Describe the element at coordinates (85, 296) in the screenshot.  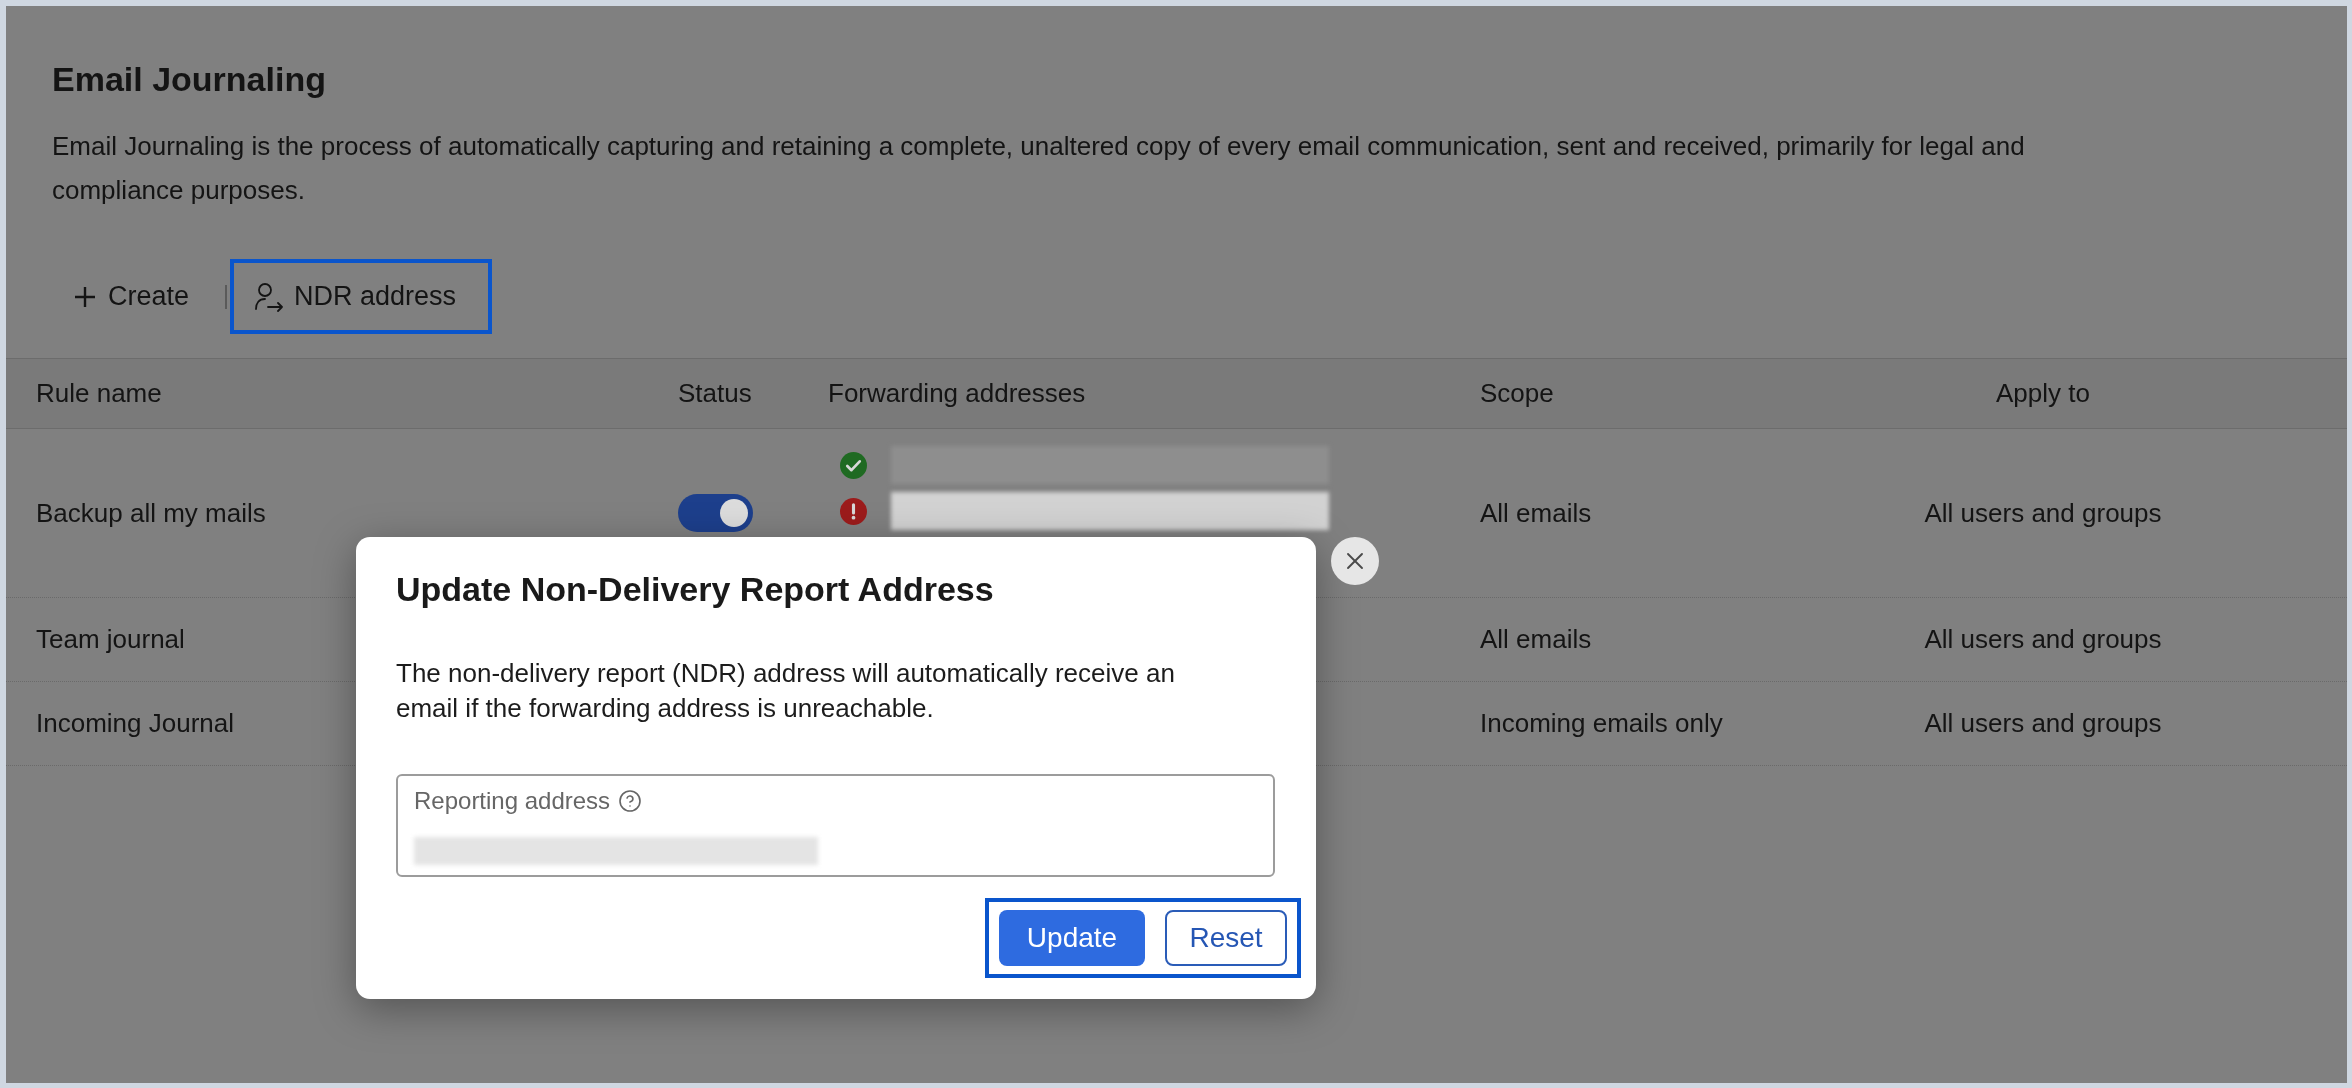
I see `plus-icon` at that location.